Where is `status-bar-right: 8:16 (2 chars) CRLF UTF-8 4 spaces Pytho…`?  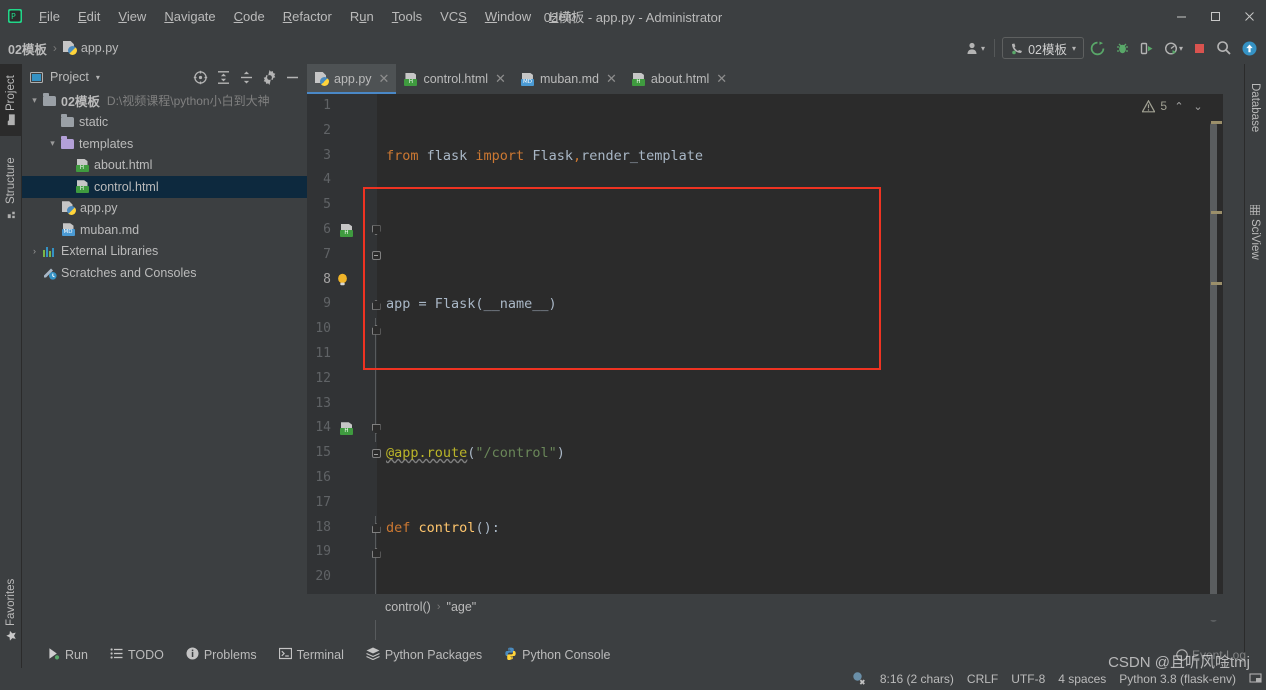 status-bar-right: 8:16 (2 chars) CRLF UTF-8 4 spaces Pytho… is located at coordinates (1057, 679).